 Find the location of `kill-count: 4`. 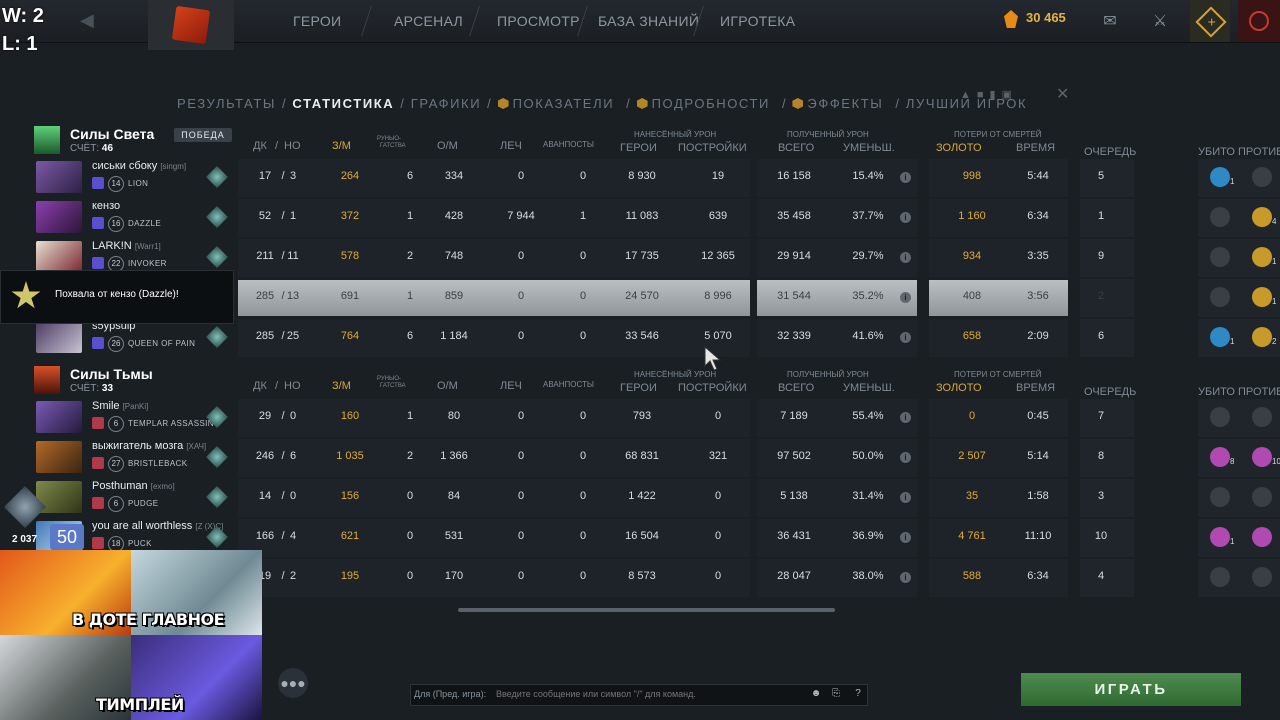

kill-count: 4 is located at coordinates (1274, 221).